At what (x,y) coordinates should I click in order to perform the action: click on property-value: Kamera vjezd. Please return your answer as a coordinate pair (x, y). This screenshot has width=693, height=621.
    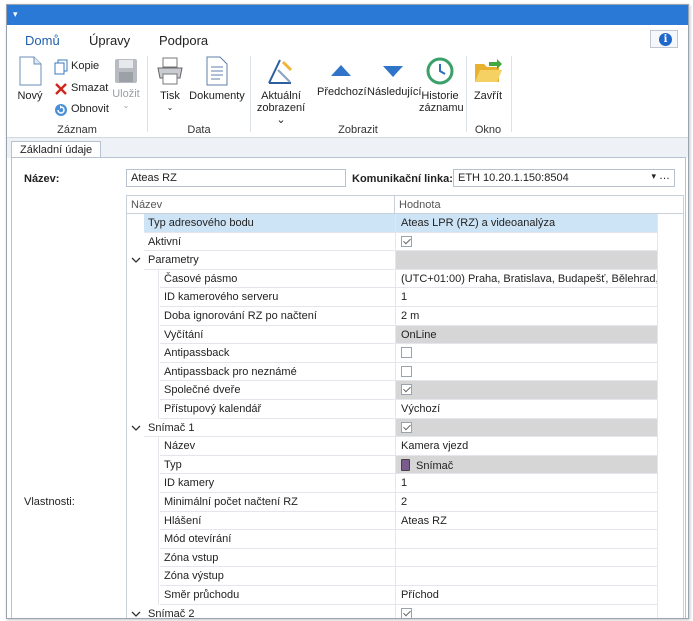
    Looking at the image, I should click on (526, 446).